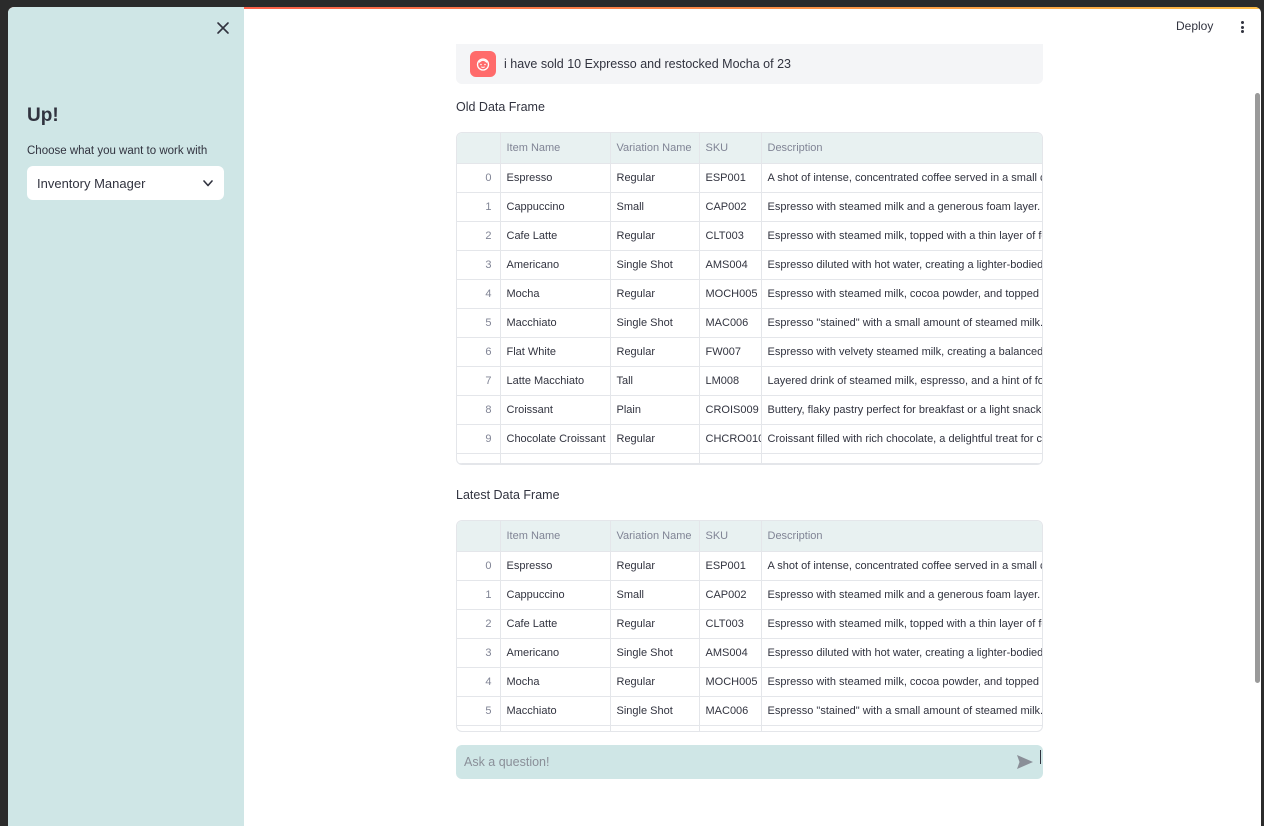 The width and height of the screenshot is (1264, 826). Describe the element at coordinates (4, 413) in the screenshot. I see `os-background` at that location.